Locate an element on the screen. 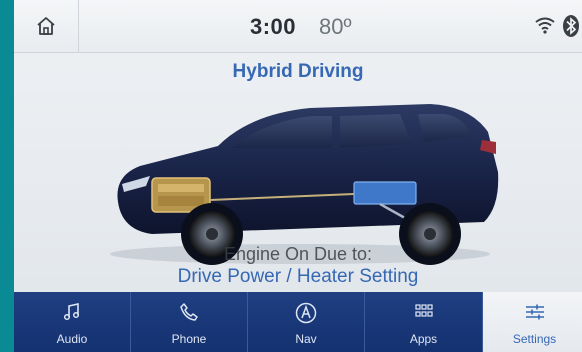 The width and height of the screenshot is (582, 352). nav-label: Settings is located at coordinates (534, 339).